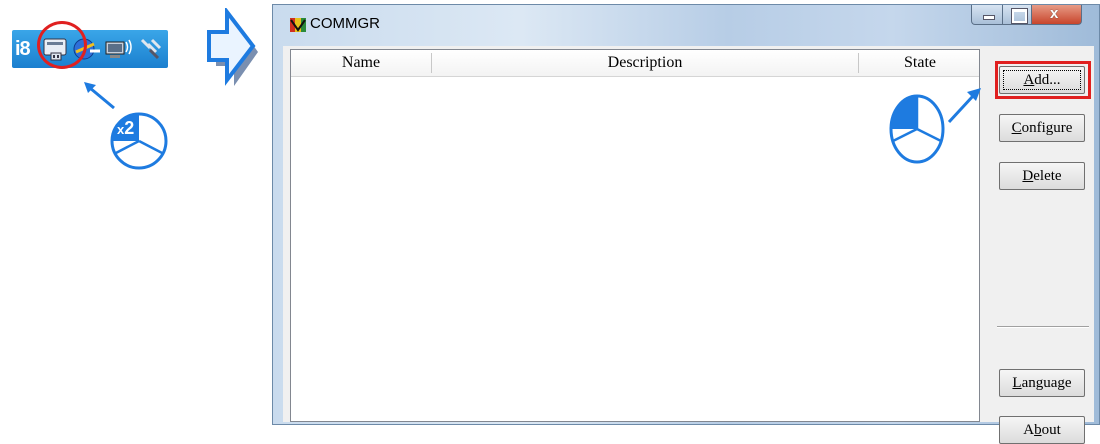 The image size is (1100, 444). Describe the element at coordinates (99, 96) in the screenshot. I see `arrow-up-left-icon` at that location.